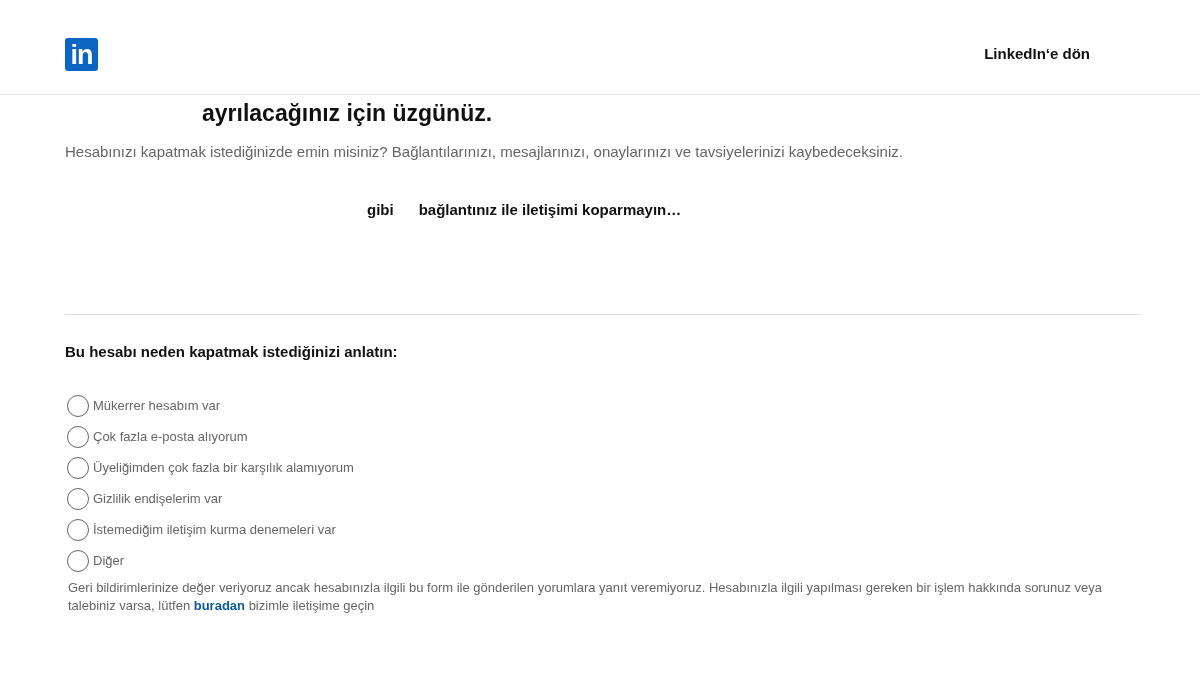  I want to click on back-link: LinkedIn‘e dön, so click(1037, 53).